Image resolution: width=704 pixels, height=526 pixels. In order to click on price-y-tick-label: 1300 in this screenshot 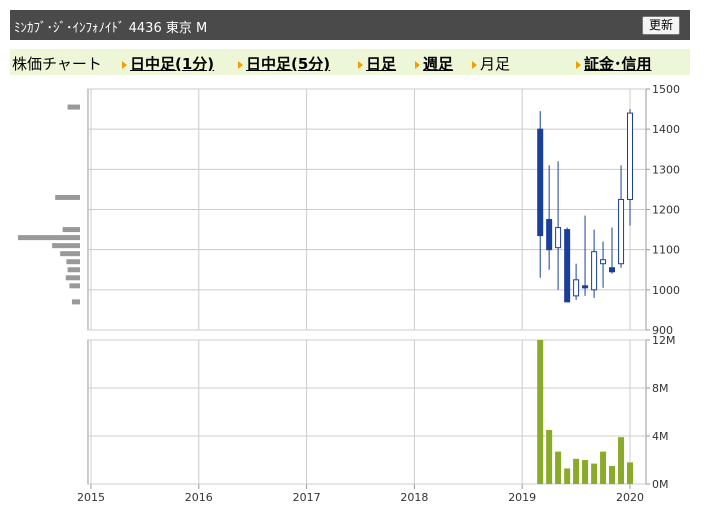, I will do `click(666, 169)`.